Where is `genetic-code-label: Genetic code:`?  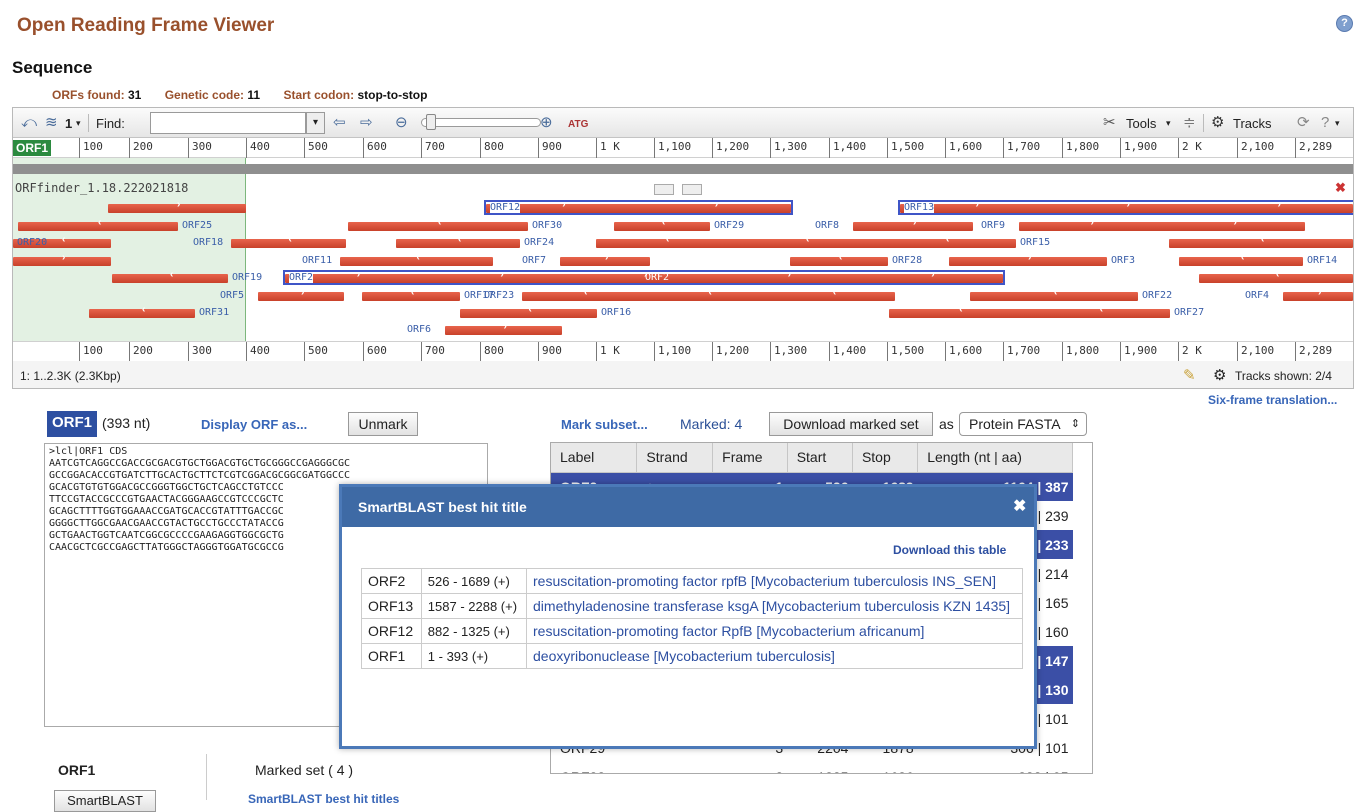
genetic-code-label: Genetic code: is located at coordinates (204, 95).